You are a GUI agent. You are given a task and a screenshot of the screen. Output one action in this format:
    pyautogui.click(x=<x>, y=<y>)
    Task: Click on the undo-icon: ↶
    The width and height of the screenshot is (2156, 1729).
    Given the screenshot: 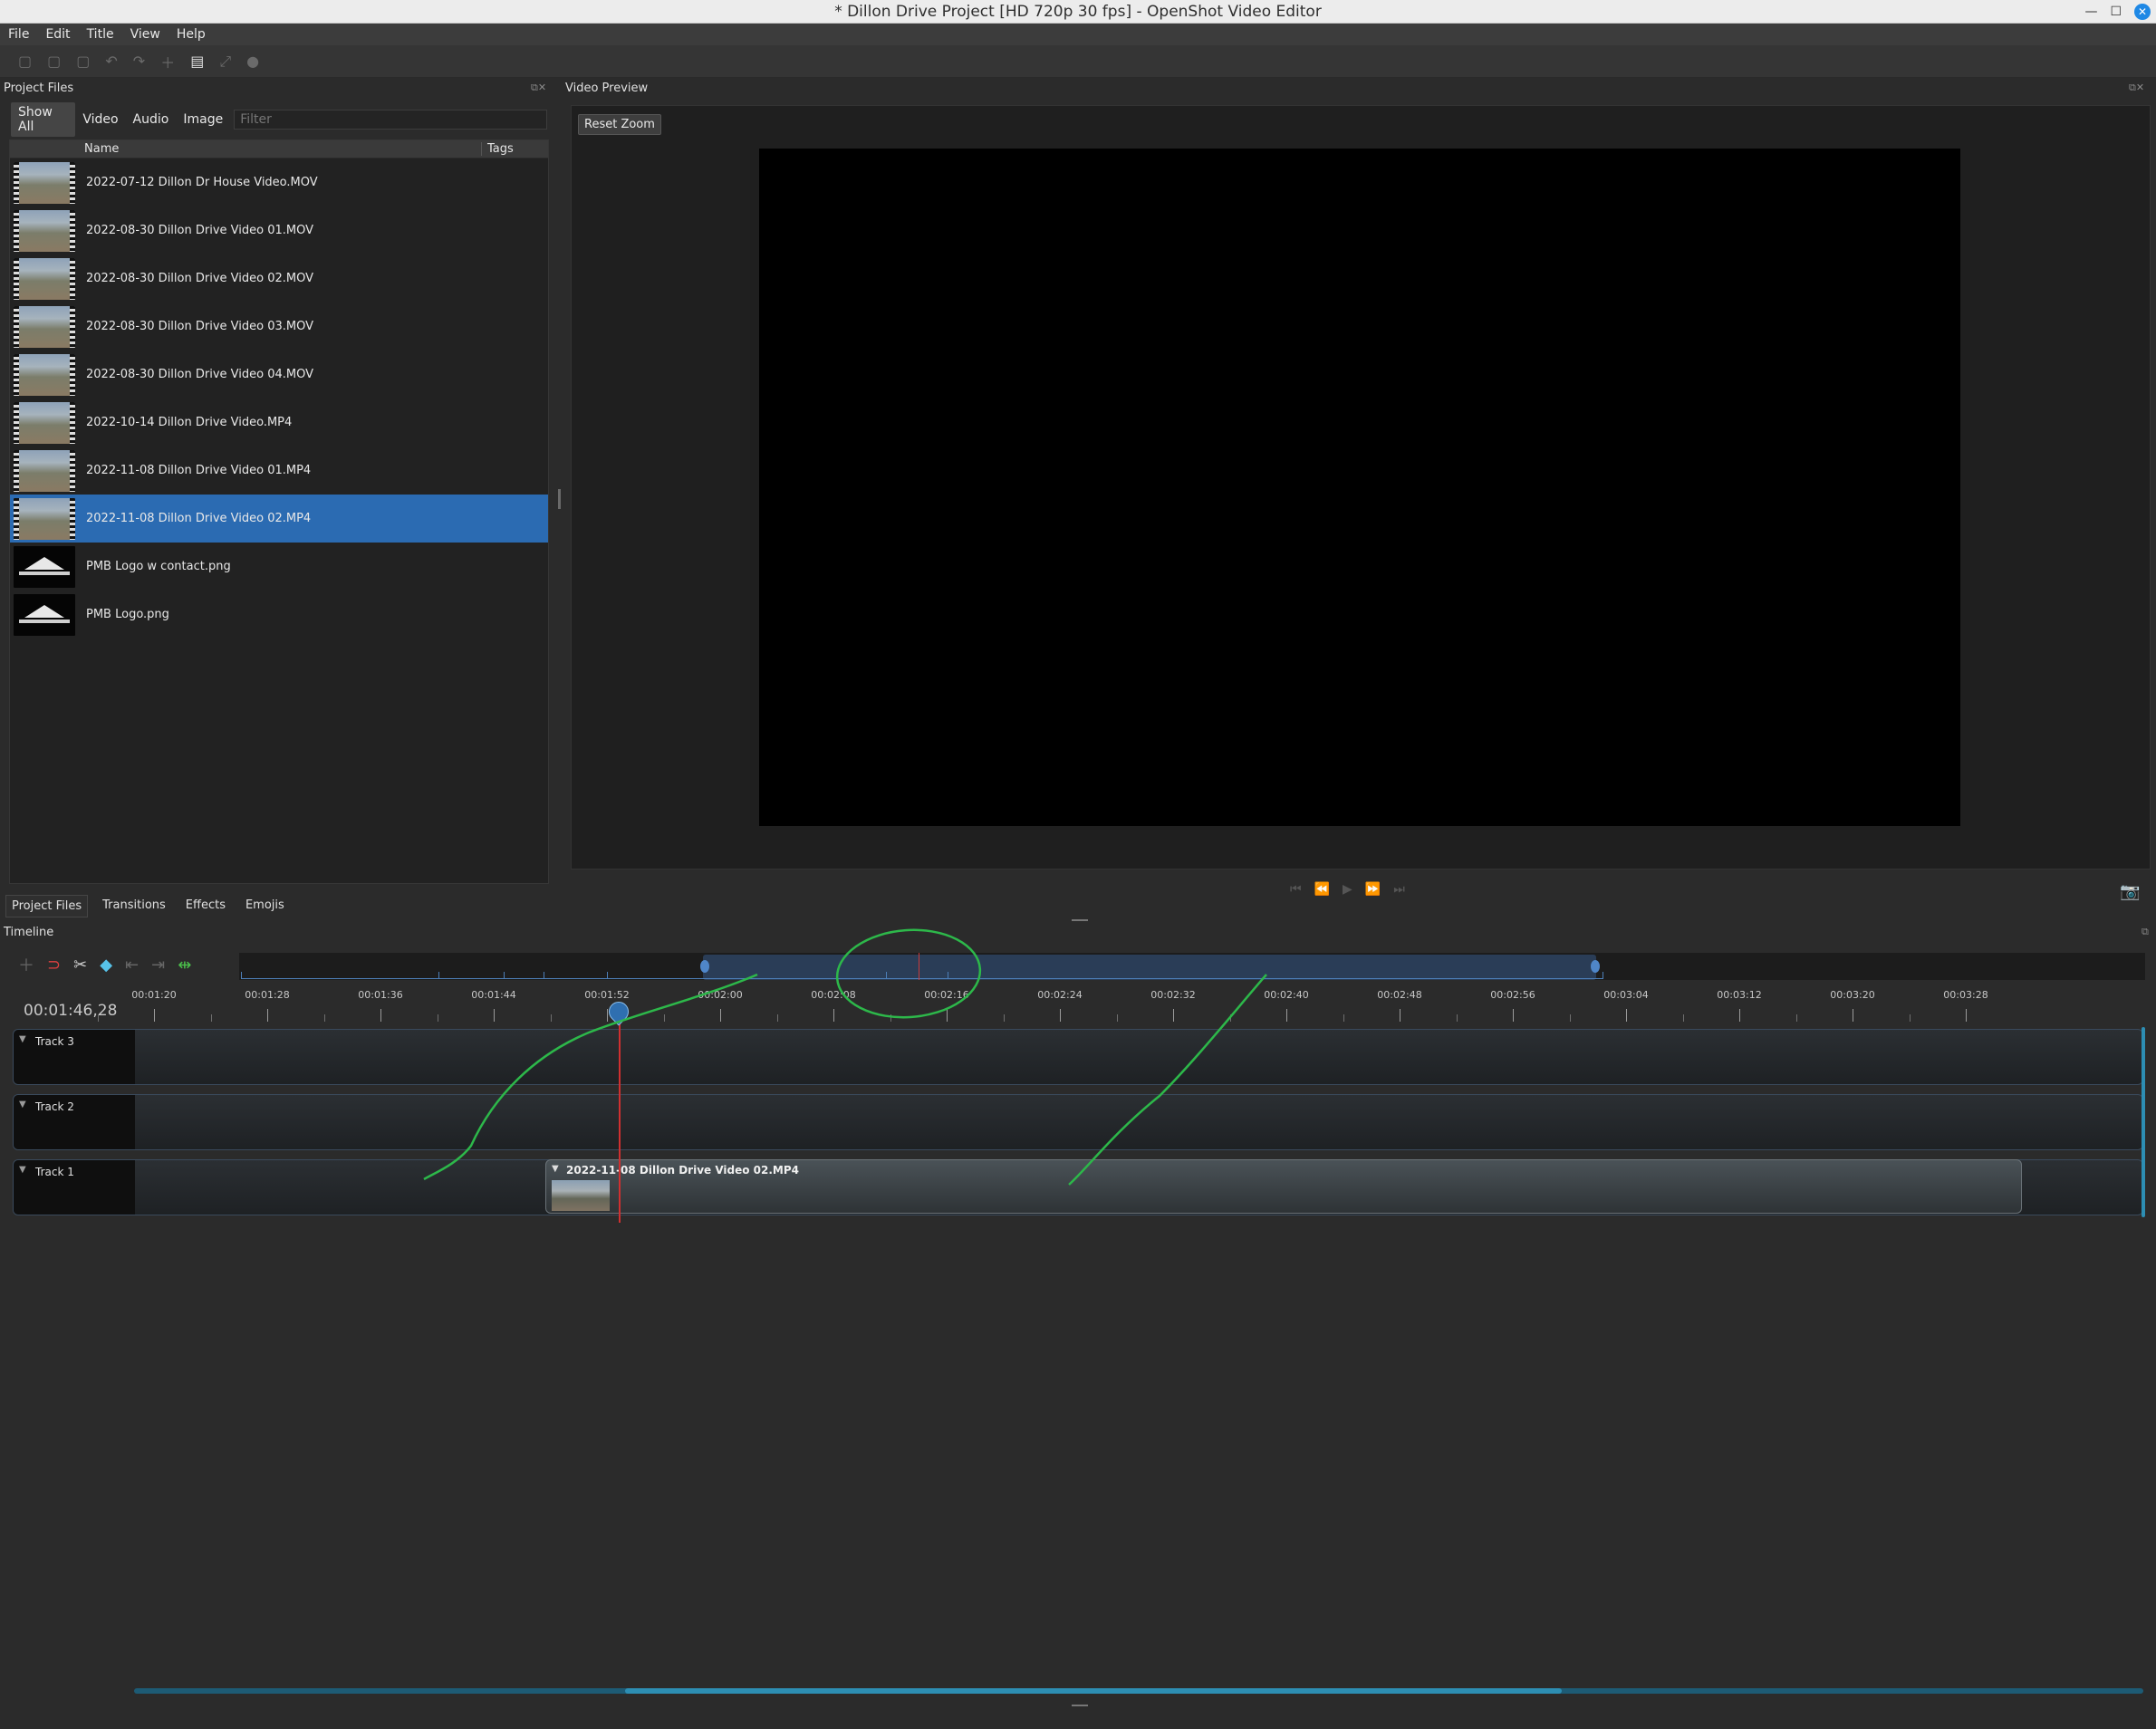 What is the action you would take?
    pyautogui.click(x=111, y=61)
    